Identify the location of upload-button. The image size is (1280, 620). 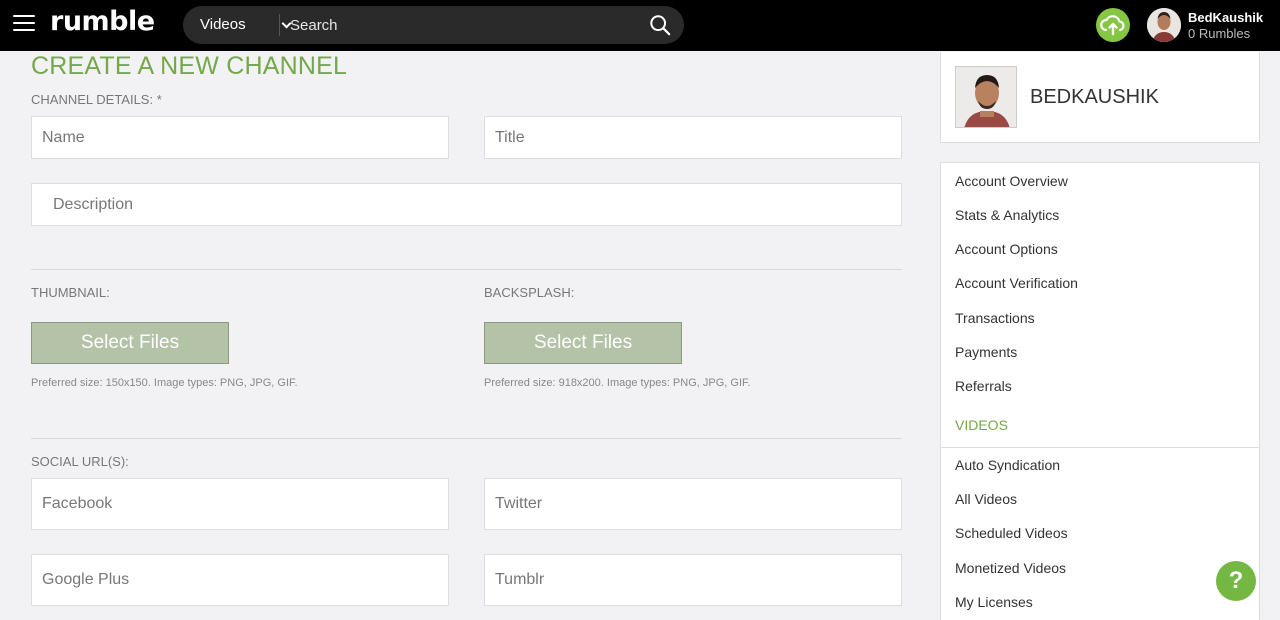
(1113, 25).